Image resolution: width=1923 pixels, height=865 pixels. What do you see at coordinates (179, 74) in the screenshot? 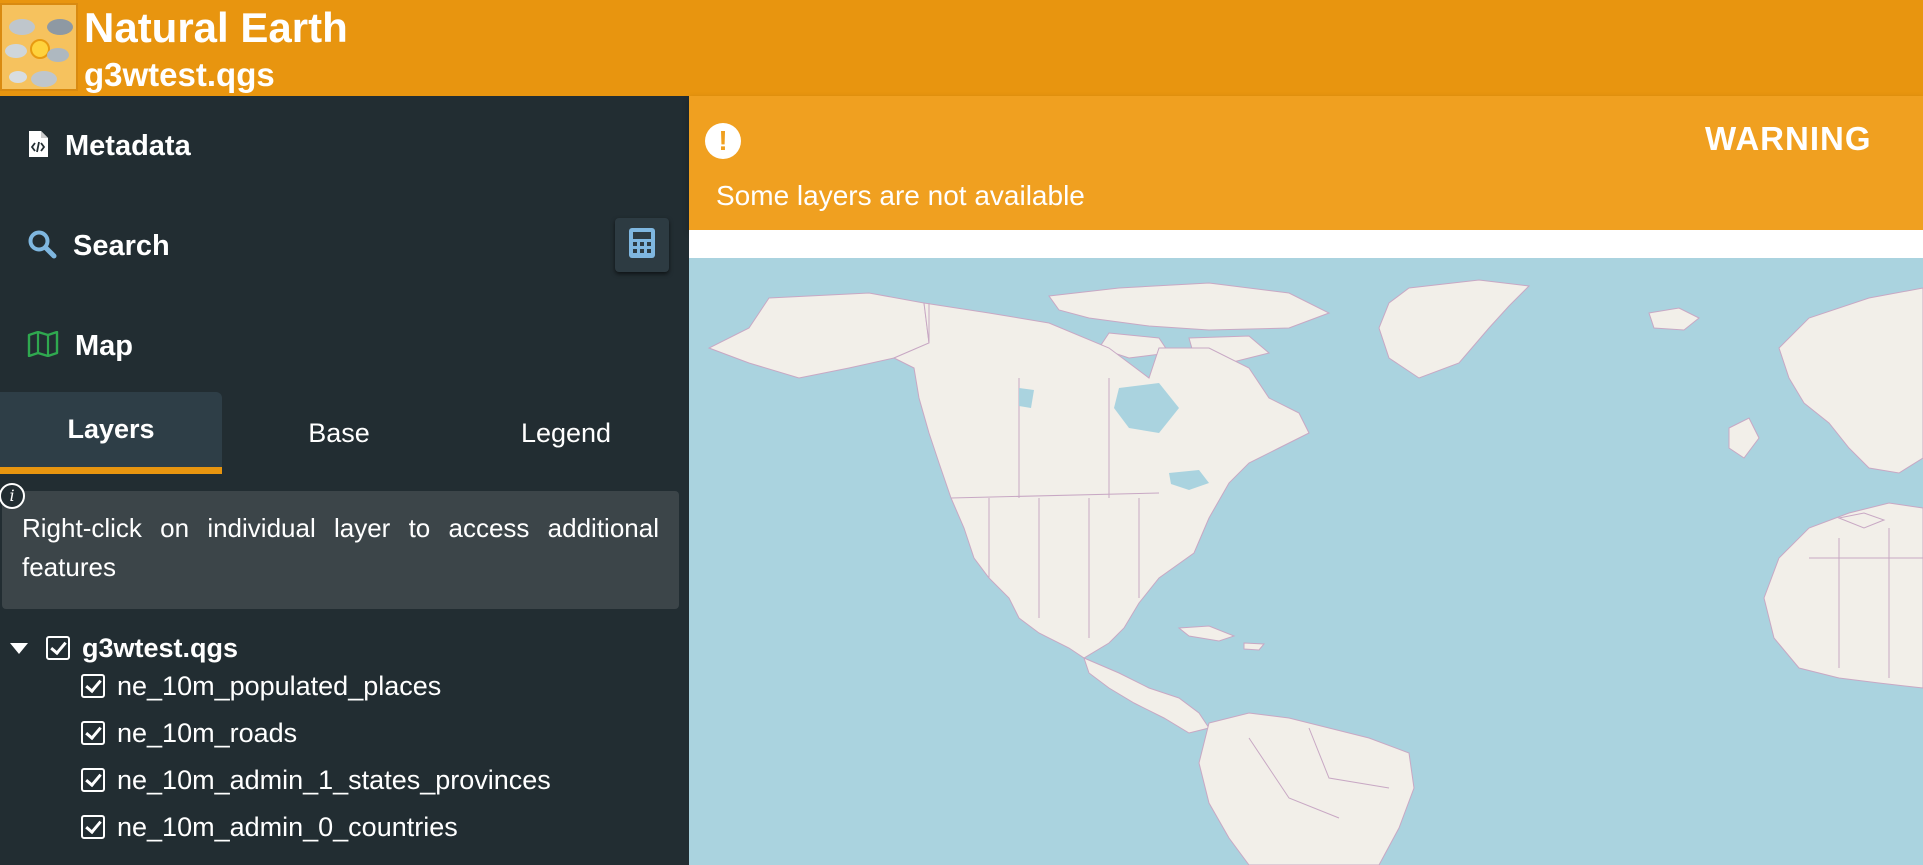
I see `project-title: g3wtest.qgs` at bounding box center [179, 74].